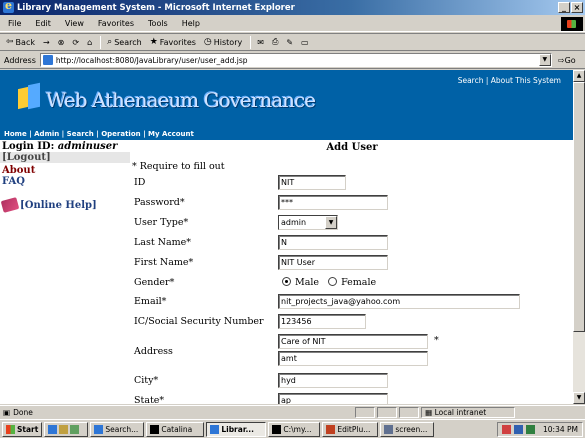 This screenshot has height=438, width=585. Describe the element at coordinates (74, 23) in the screenshot. I see `menu-view: View` at that location.